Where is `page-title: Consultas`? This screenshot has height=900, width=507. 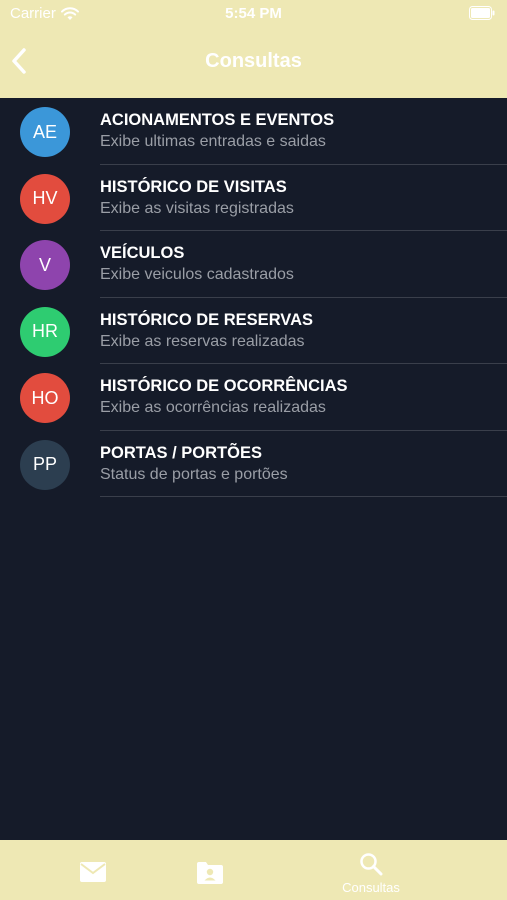
page-title: Consultas is located at coordinates (253, 61).